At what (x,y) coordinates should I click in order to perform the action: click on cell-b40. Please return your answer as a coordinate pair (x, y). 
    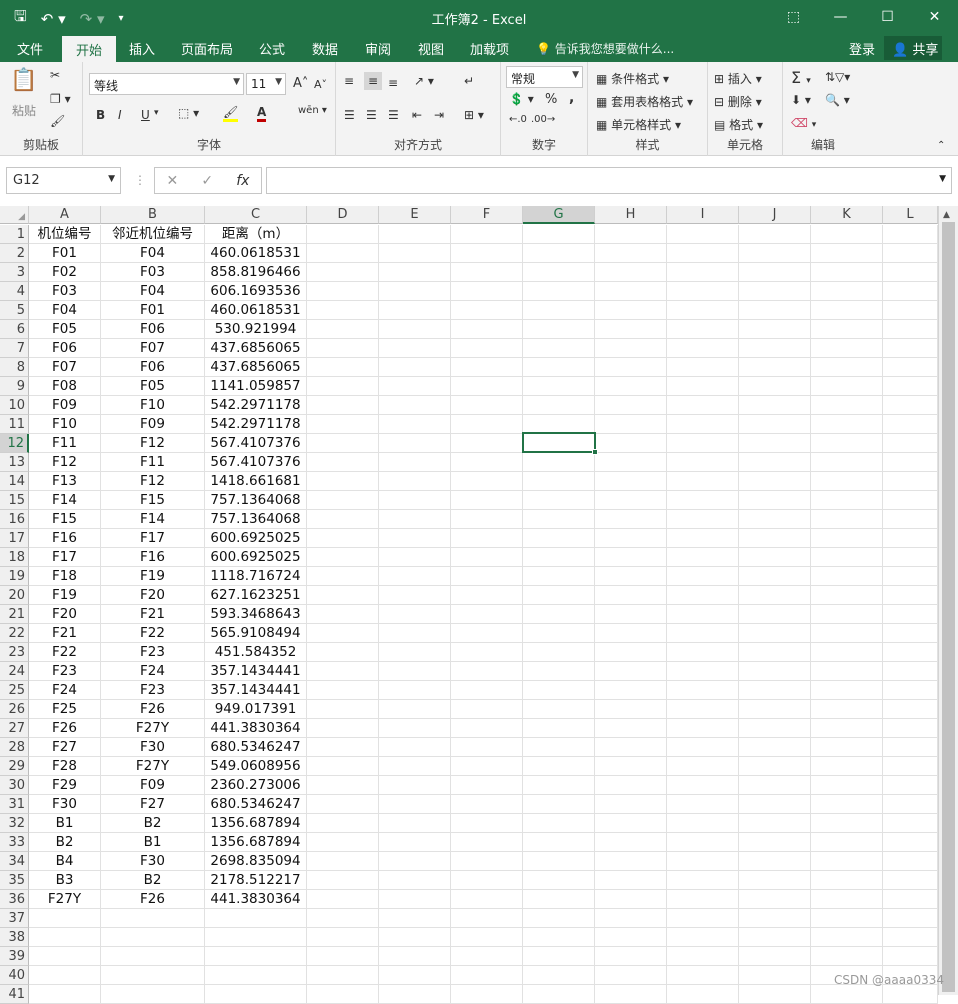
    Looking at the image, I should click on (153, 975).